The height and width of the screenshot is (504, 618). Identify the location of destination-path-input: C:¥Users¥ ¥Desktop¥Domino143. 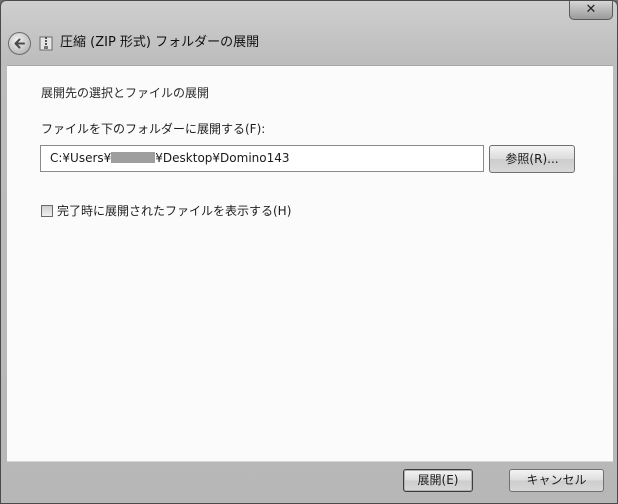
(262, 158).